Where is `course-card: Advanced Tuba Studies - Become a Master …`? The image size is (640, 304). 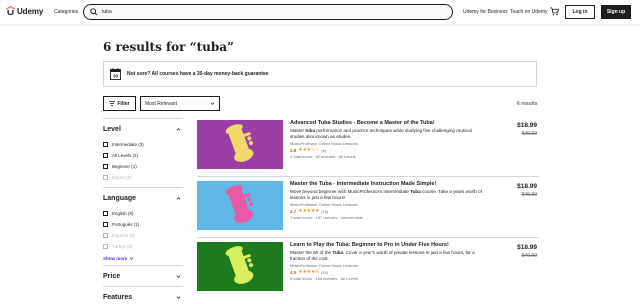 course-card: Advanced Tuba Studies - Become a Master … is located at coordinates (368, 148).